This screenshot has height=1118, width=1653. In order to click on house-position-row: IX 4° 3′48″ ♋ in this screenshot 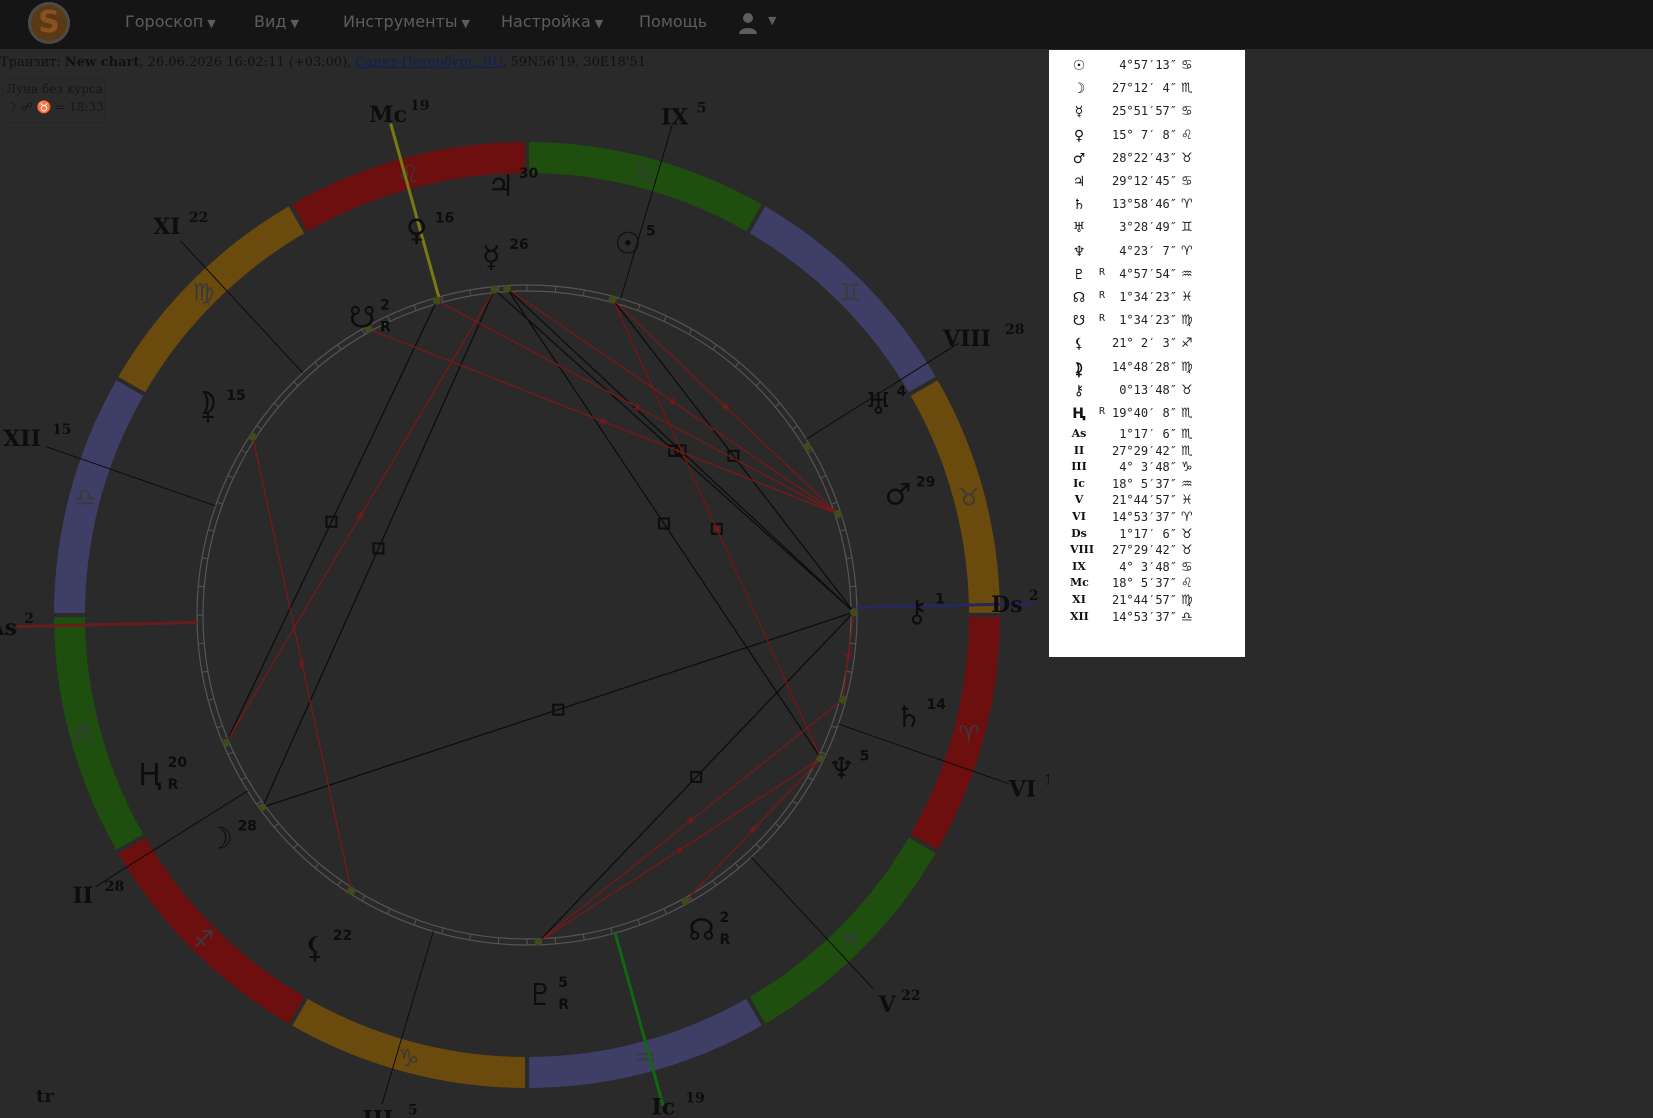, I will do `click(1147, 569)`.